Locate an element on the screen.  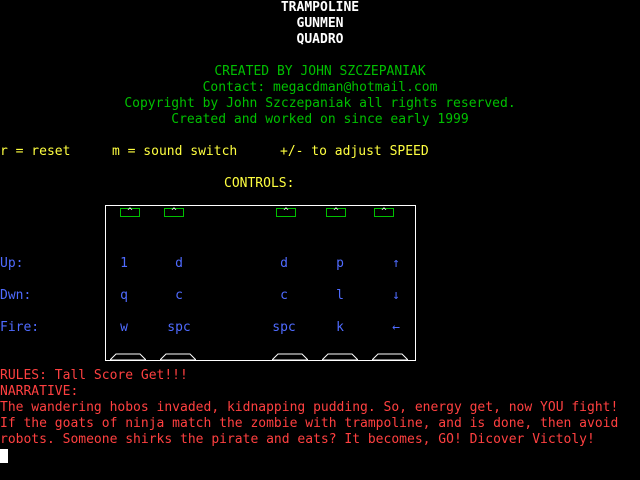
title-line-1: TRAMPOLINE is located at coordinates (320, 7).